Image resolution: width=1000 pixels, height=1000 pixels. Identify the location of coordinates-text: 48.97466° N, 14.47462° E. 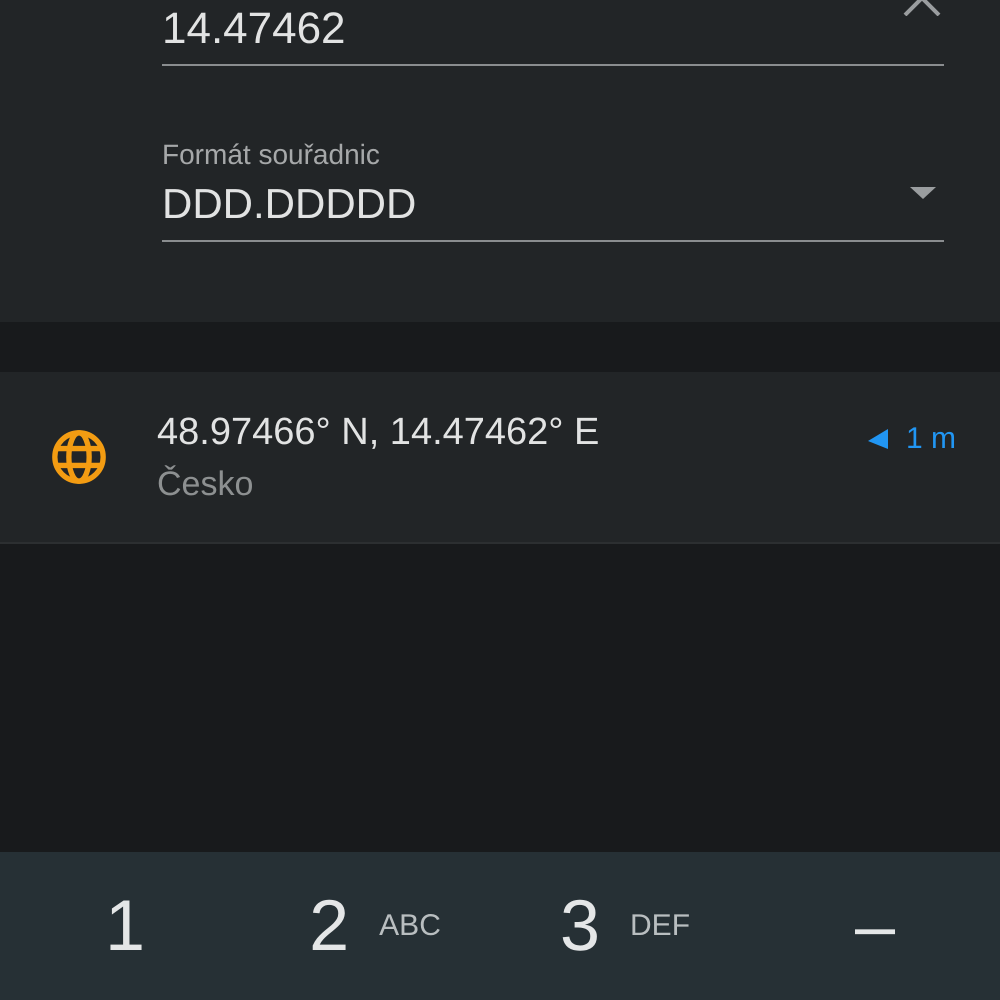
(378, 432).